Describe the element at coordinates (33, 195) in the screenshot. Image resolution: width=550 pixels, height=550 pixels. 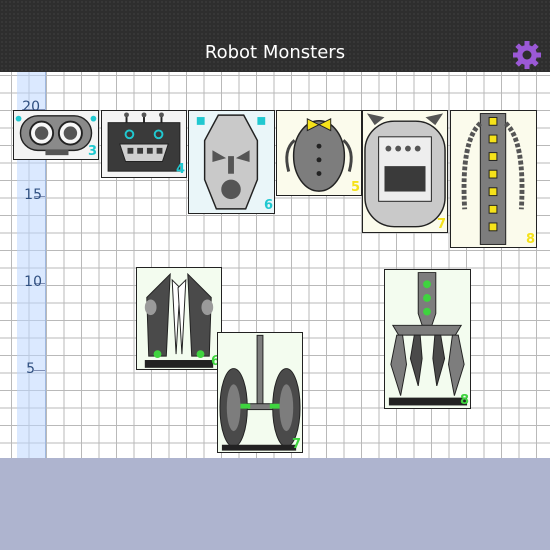
I see `y-axis-label: 15` at that location.